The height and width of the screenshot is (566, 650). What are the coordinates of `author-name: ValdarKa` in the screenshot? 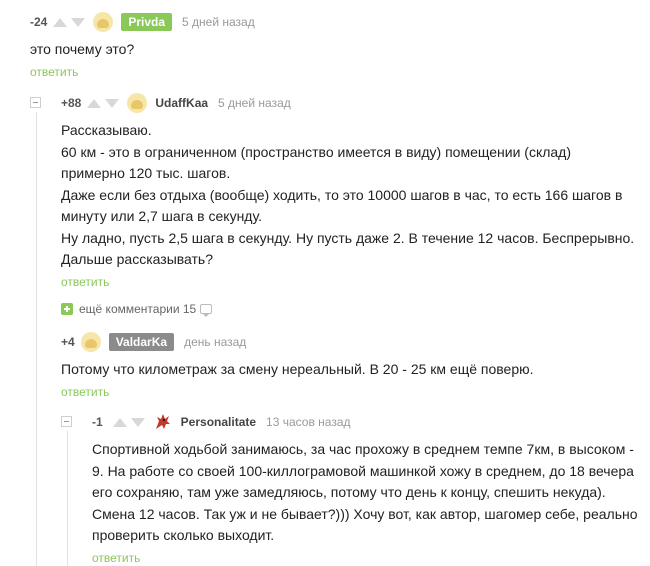 It's located at (141, 342).